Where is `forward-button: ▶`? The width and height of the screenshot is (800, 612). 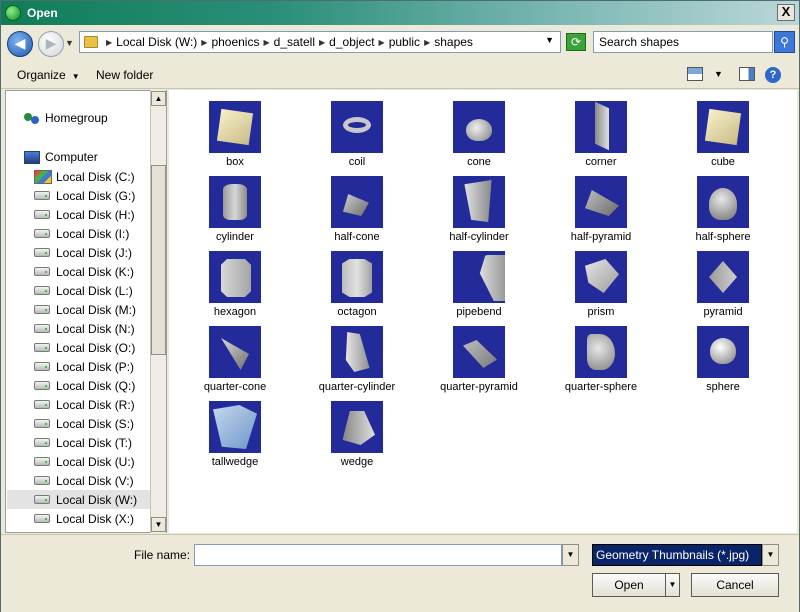
forward-button: ▶ is located at coordinates (51, 44).